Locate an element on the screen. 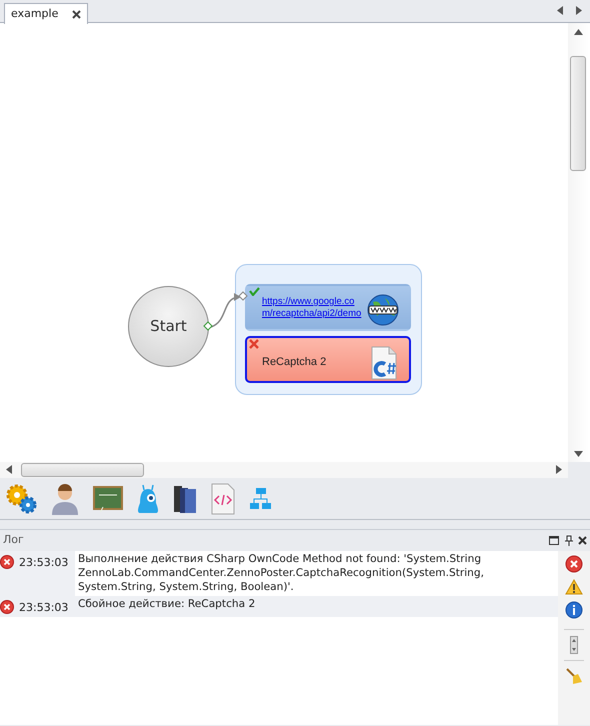 This screenshot has height=726, width=590. books-icon is located at coordinates (185, 499).